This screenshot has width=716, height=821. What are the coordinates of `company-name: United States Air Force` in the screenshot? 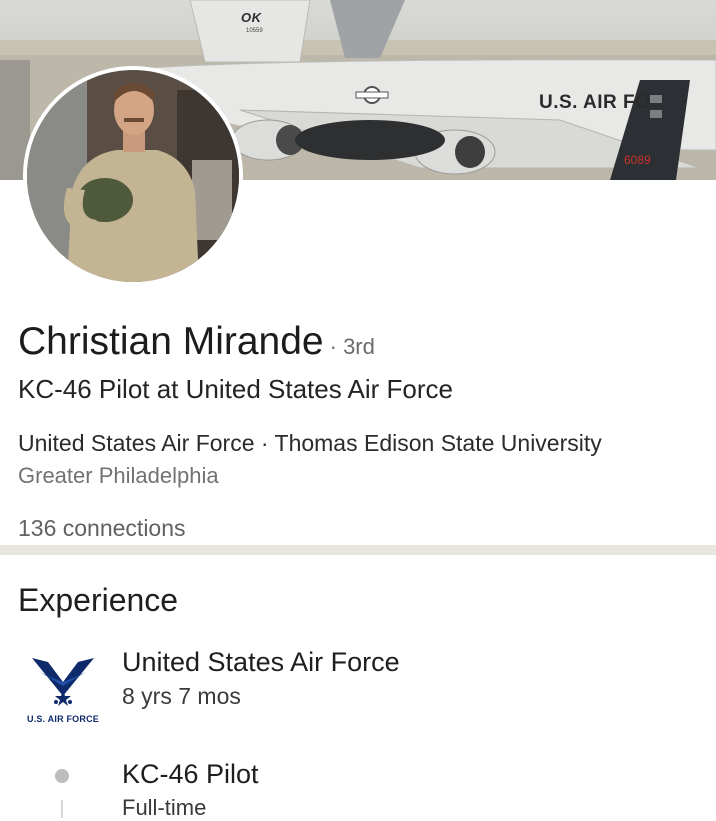 It's located at (261, 662).